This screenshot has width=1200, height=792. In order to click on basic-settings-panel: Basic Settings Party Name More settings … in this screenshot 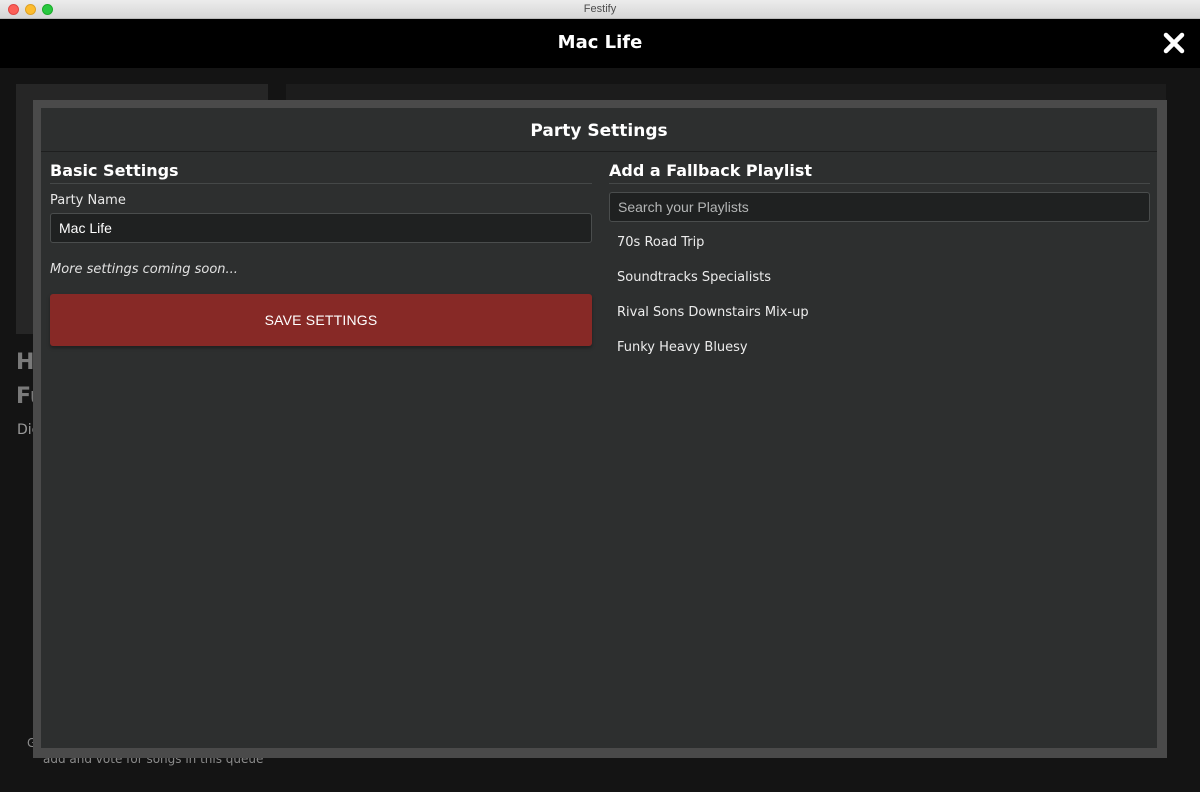, I will do `click(321, 253)`.